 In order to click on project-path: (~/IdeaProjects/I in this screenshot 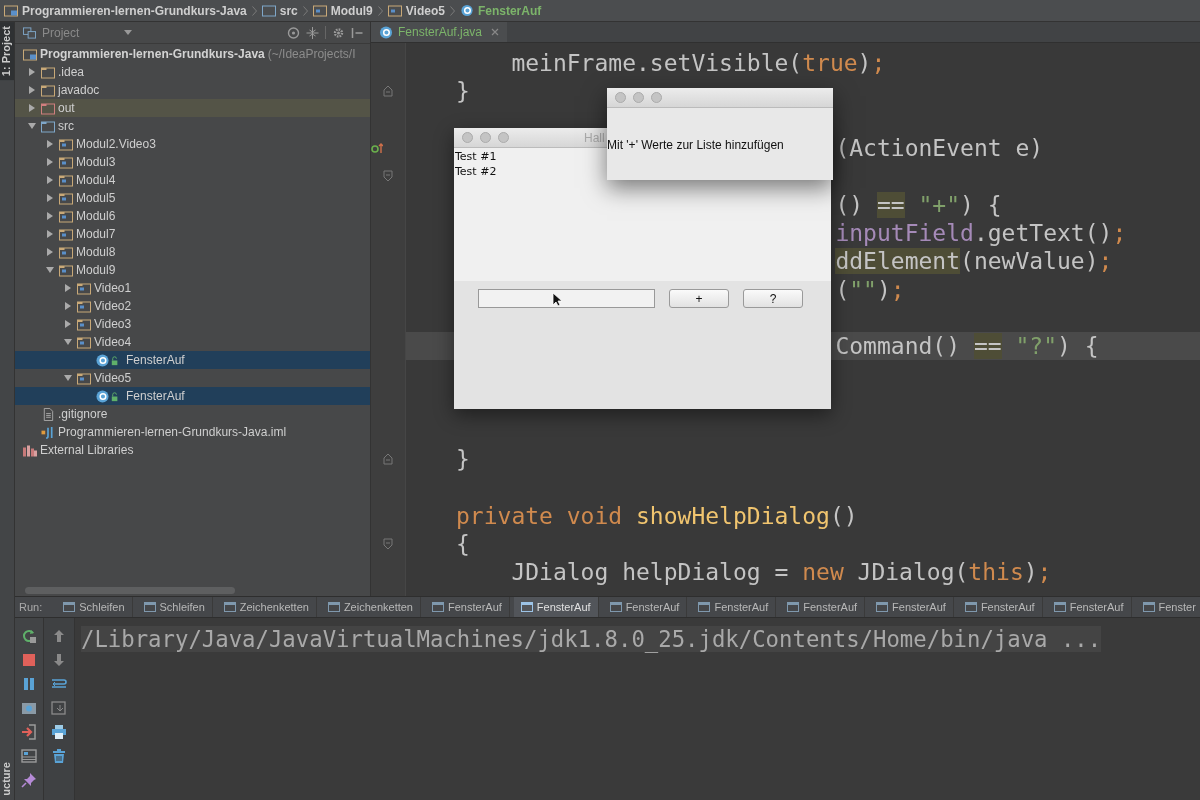, I will do `click(311, 54)`.